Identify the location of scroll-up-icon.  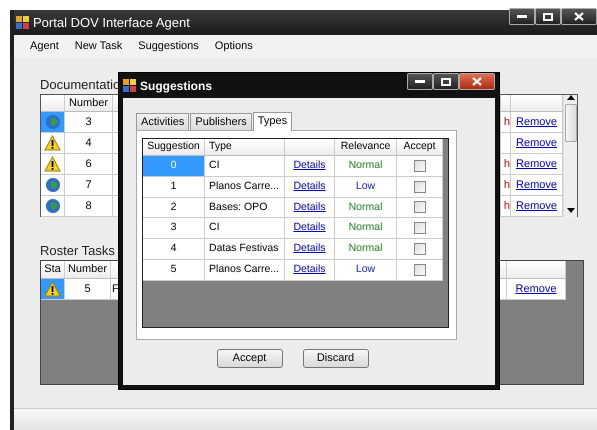
(570, 97).